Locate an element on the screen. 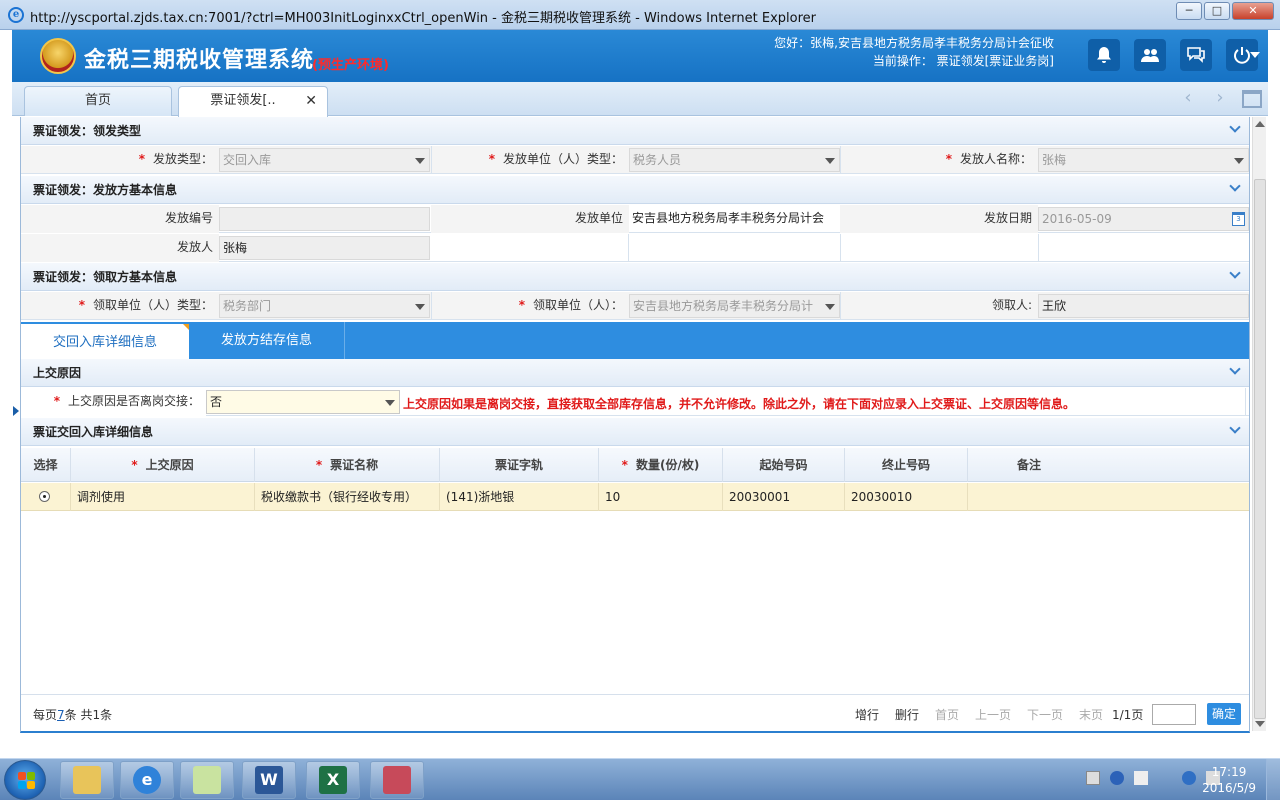 The width and height of the screenshot is (1280, 800). start-button is located at coordinates (25, 780).